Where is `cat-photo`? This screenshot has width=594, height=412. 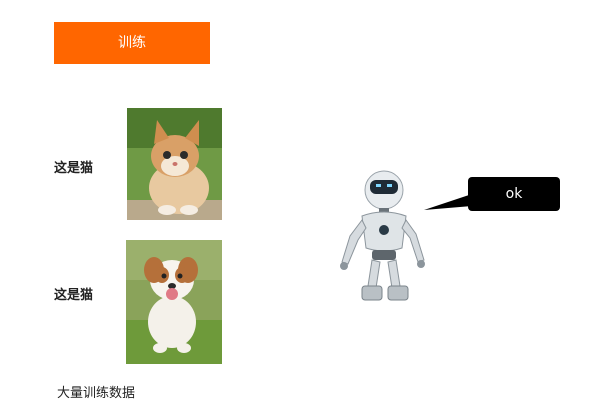 cat-photo is located at coordinates (174, 164).